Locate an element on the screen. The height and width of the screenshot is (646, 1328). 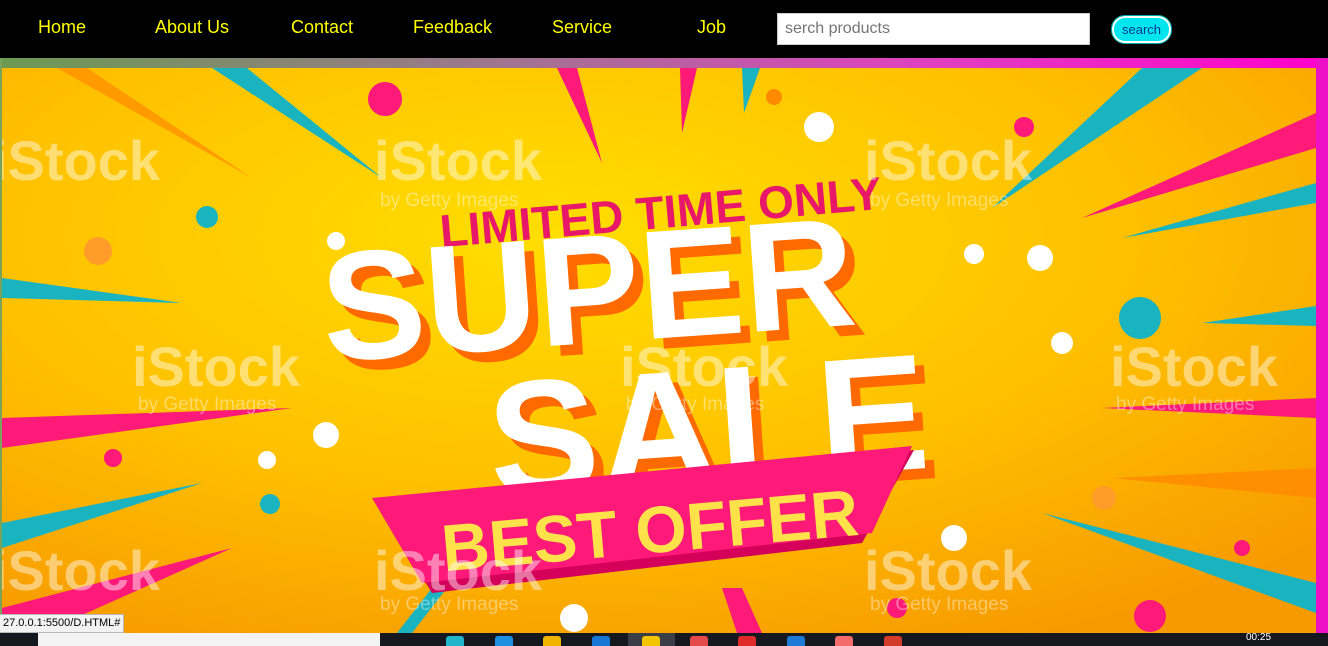
search-button: search is located at coordinates (1141, 29).